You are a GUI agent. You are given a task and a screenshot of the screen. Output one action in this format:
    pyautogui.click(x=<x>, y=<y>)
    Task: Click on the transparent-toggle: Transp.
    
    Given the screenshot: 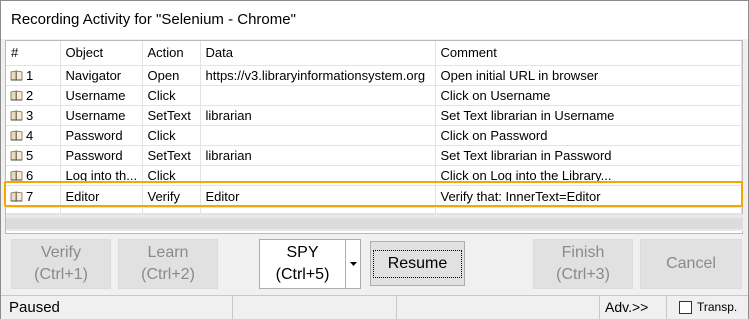 What is the action you would take?
    pyautogui.click(x=711, y=307)
    